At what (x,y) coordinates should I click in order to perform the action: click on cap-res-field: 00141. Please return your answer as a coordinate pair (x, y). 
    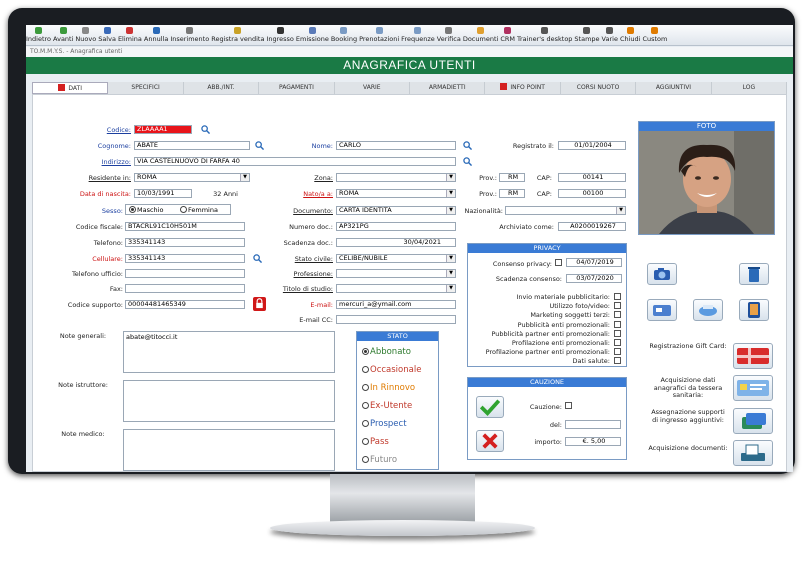
    Looking at the image, I should click on (592, 177).